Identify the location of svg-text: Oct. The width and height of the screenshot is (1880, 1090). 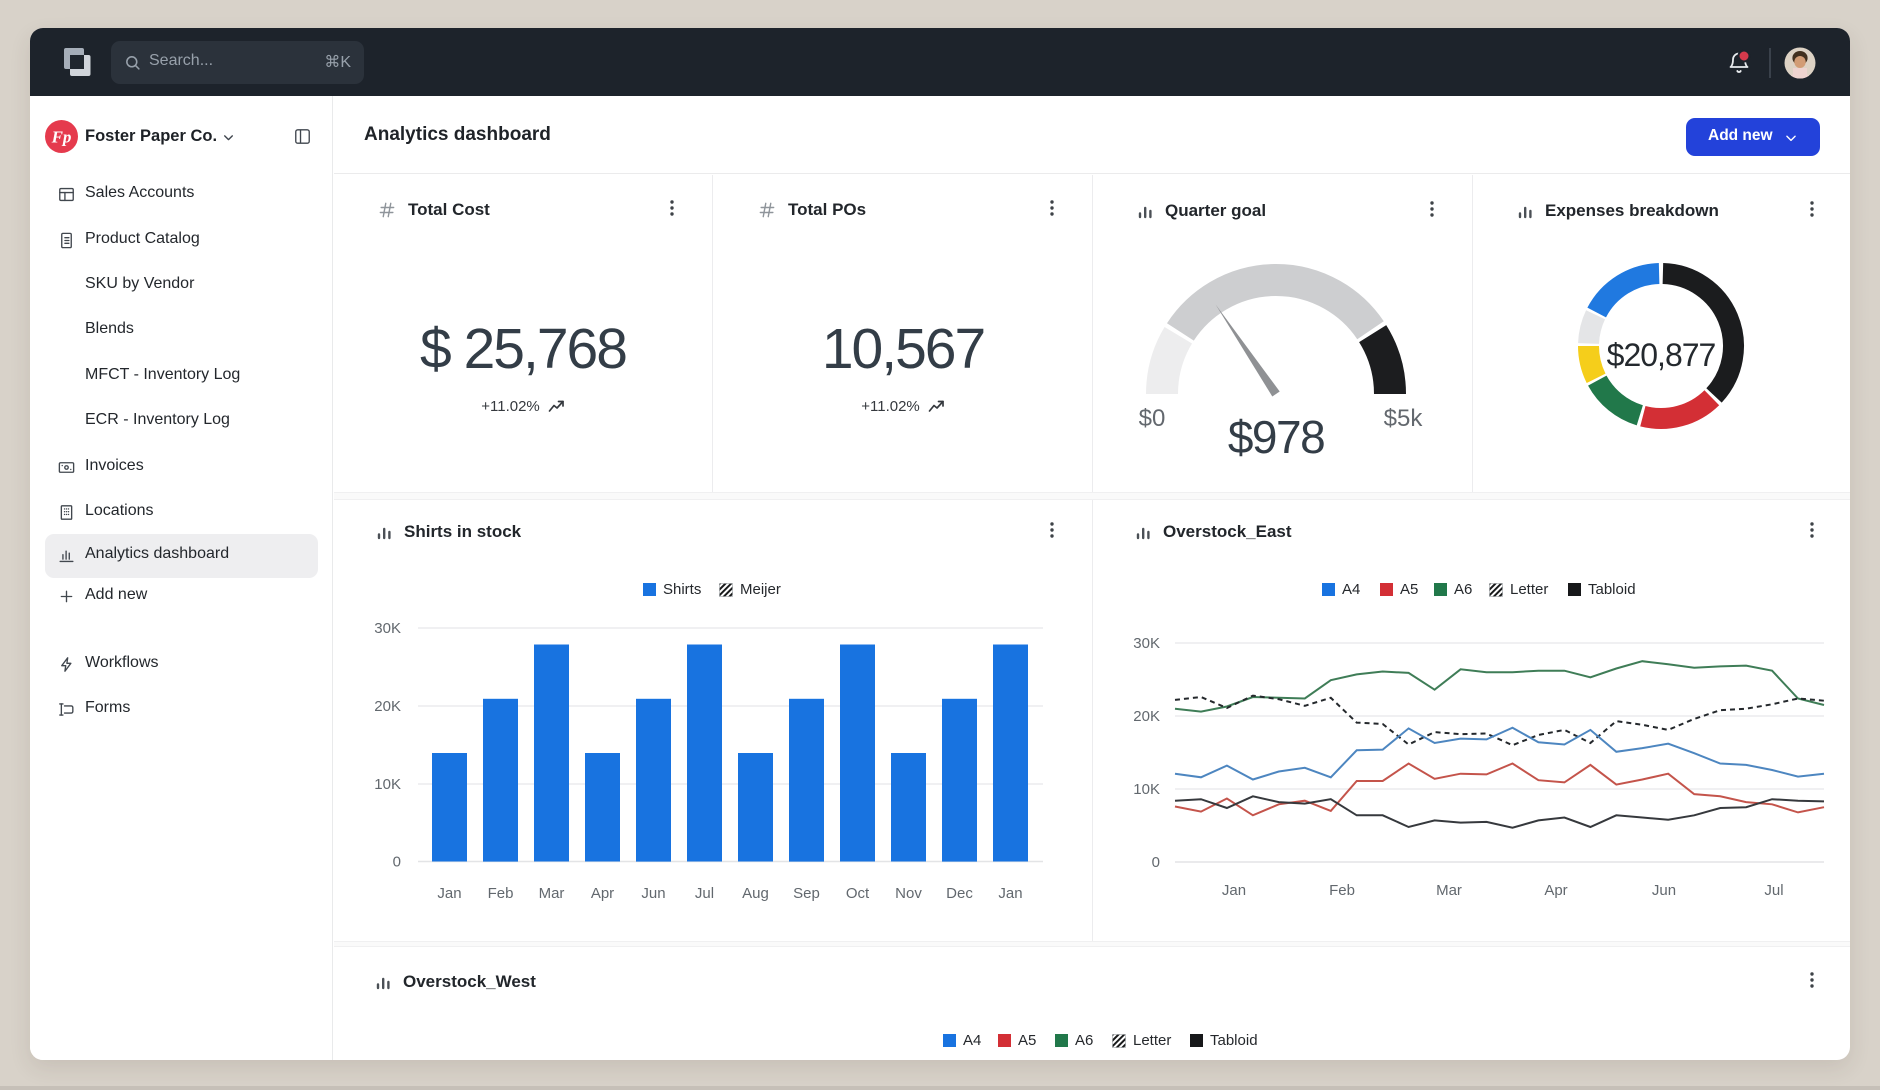
(858, 893).